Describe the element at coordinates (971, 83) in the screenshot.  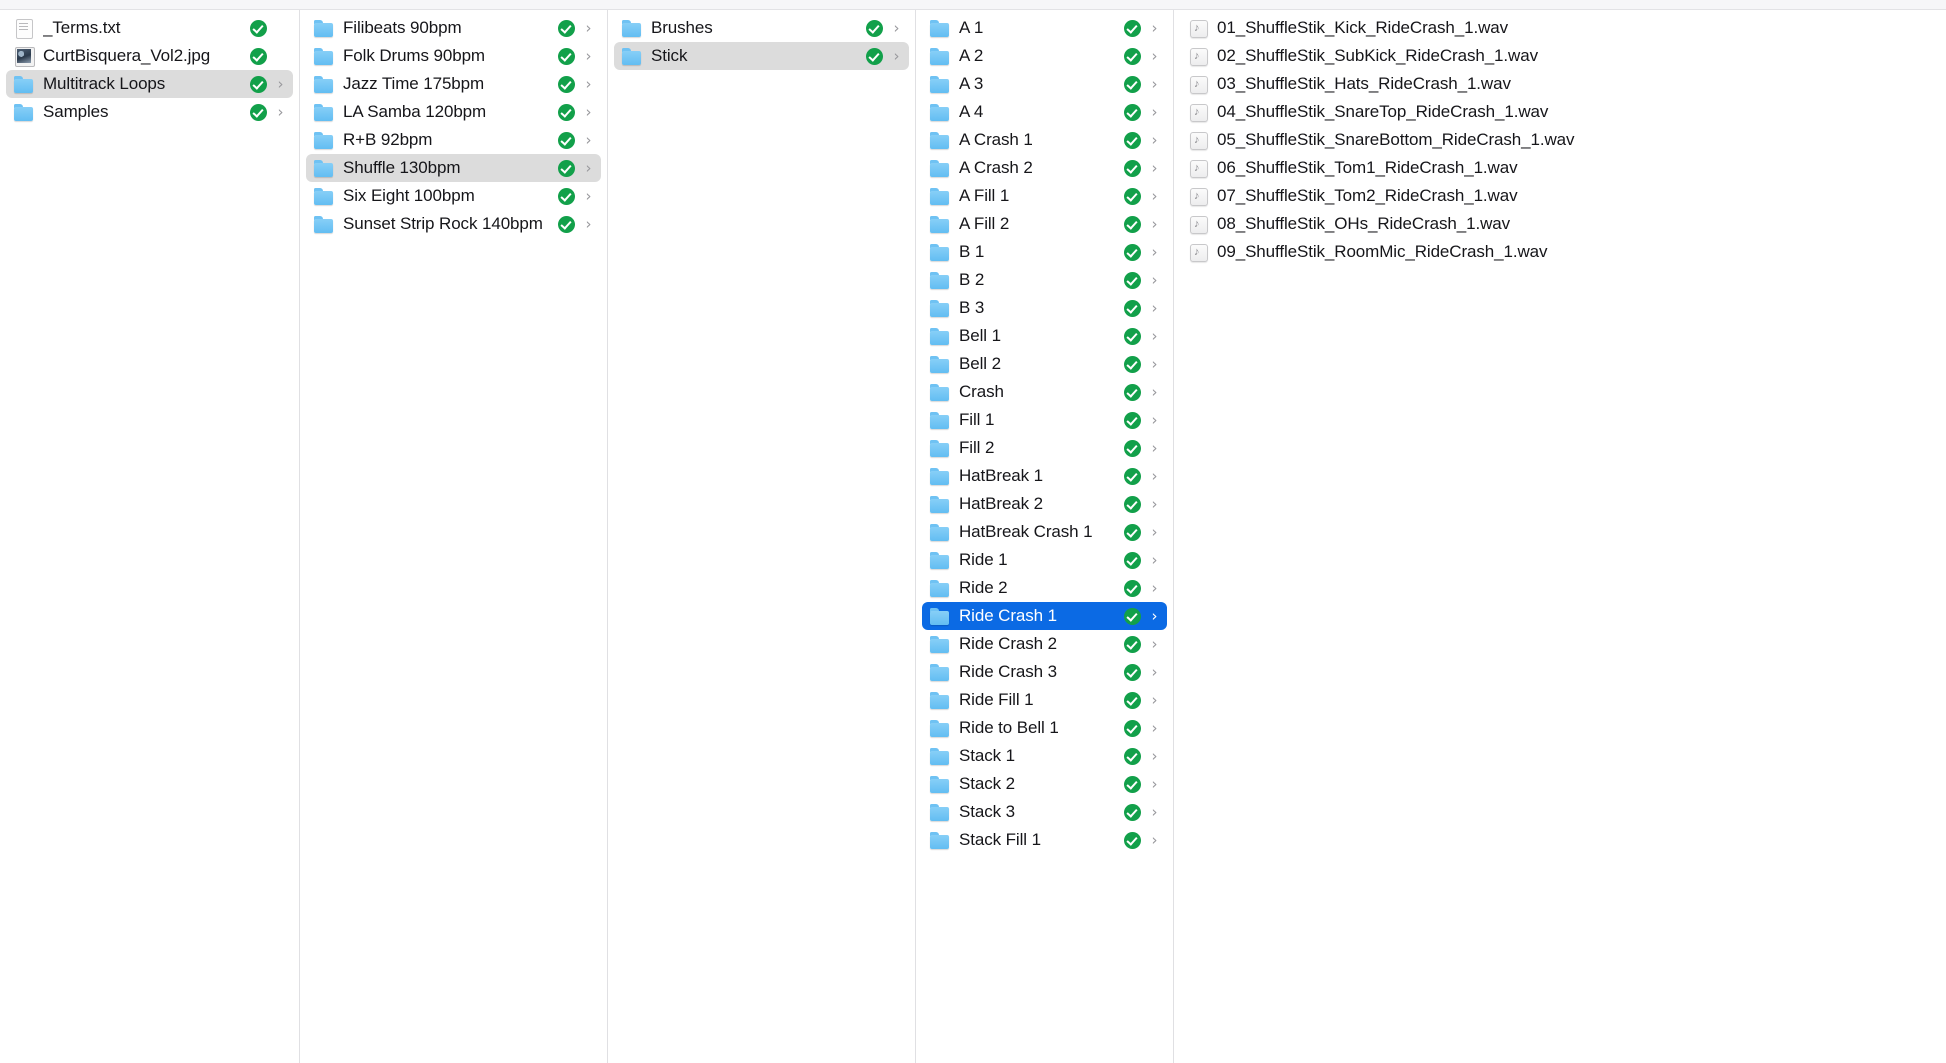
I see `list-item-label: A 3` at that location.